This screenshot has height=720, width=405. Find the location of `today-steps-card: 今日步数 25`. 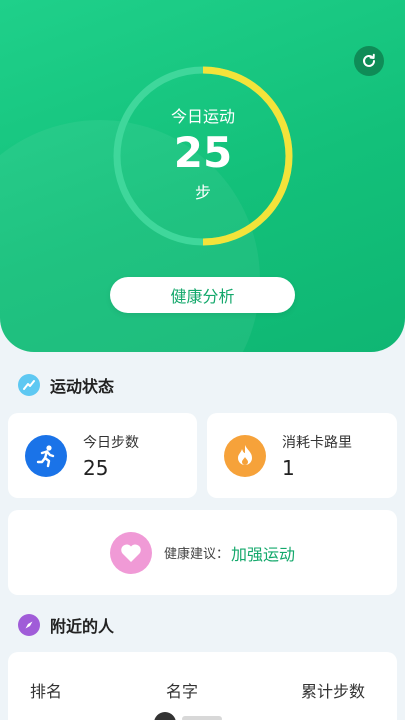

today-steps-card: 今日步数 25 is located at coordinates (102, 455).